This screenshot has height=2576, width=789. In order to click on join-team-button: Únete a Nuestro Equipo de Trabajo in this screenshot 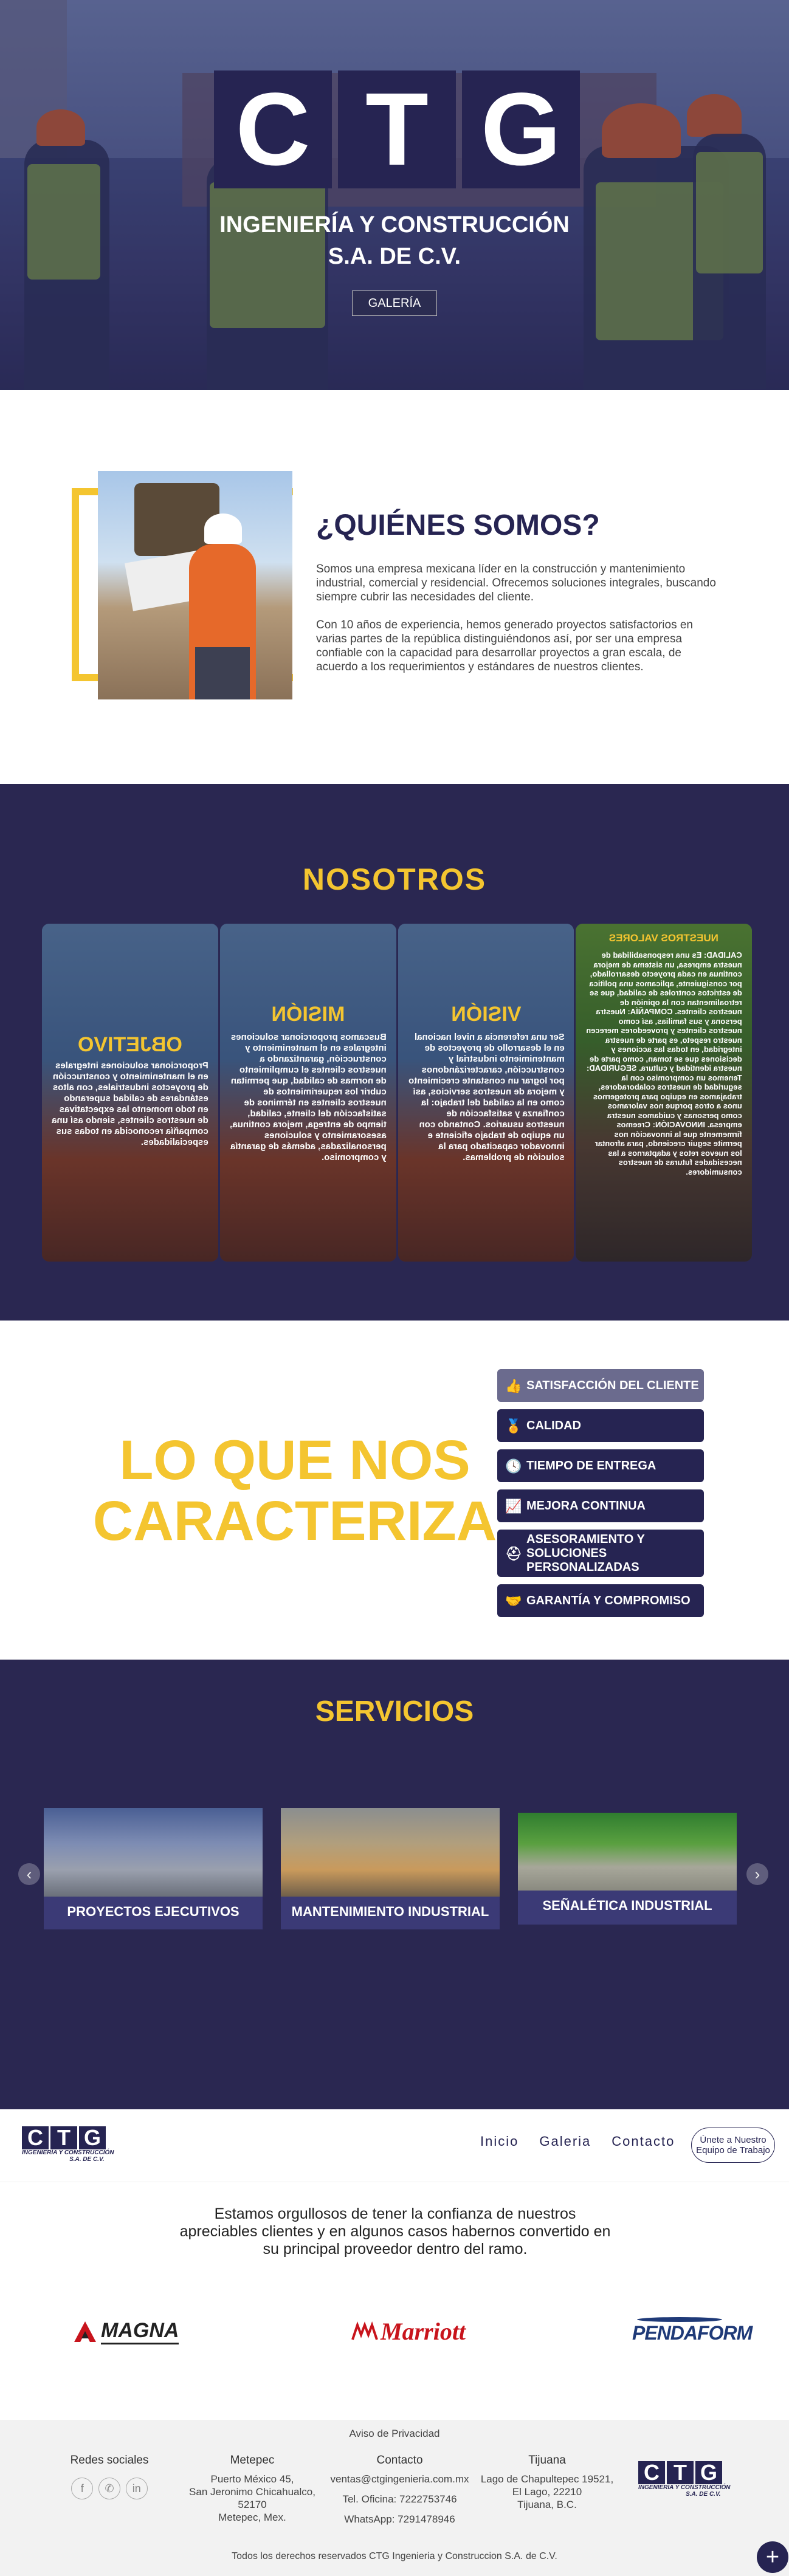, I will do `click(733, 2145)`.